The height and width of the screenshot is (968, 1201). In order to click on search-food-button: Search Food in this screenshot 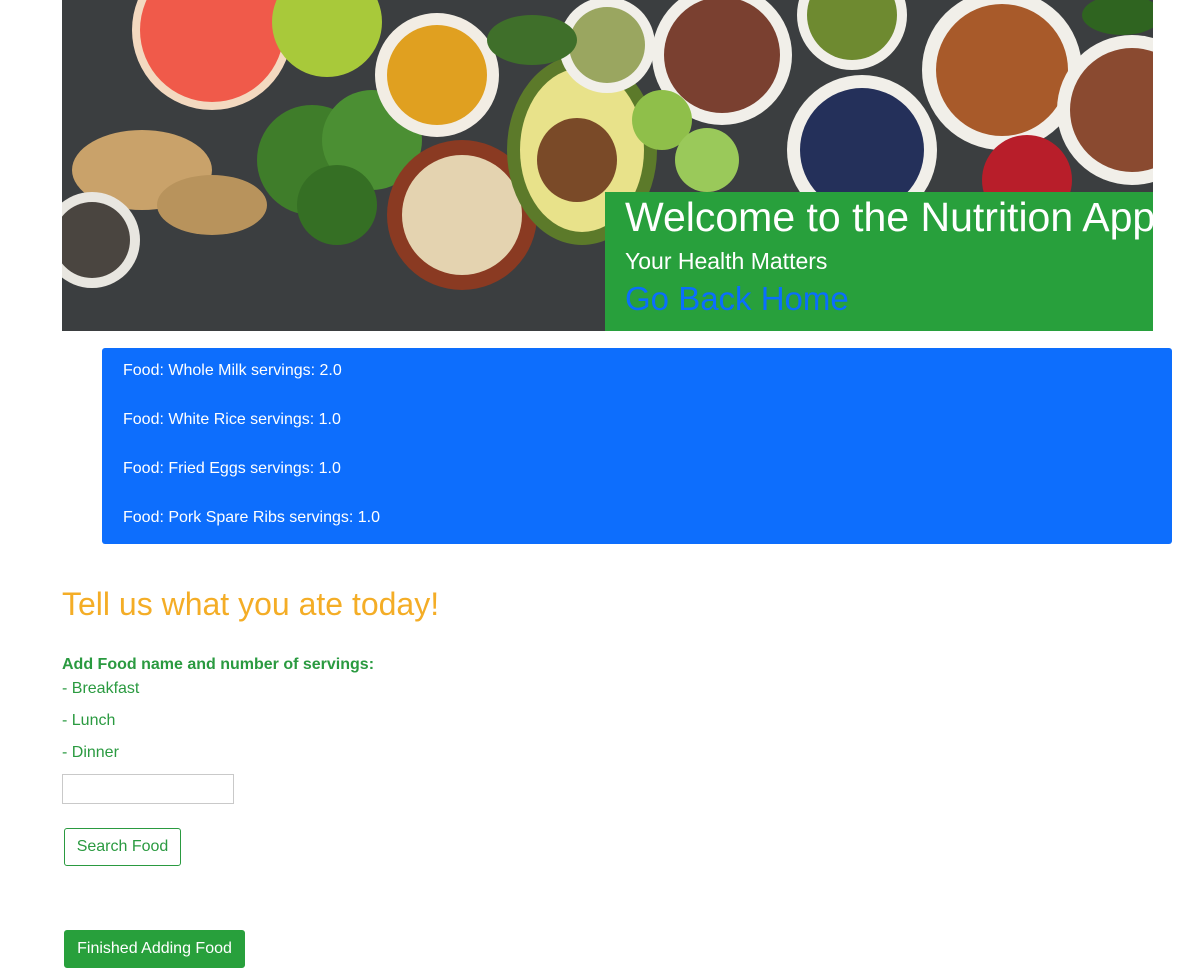, I will do `click(122, 847)`.